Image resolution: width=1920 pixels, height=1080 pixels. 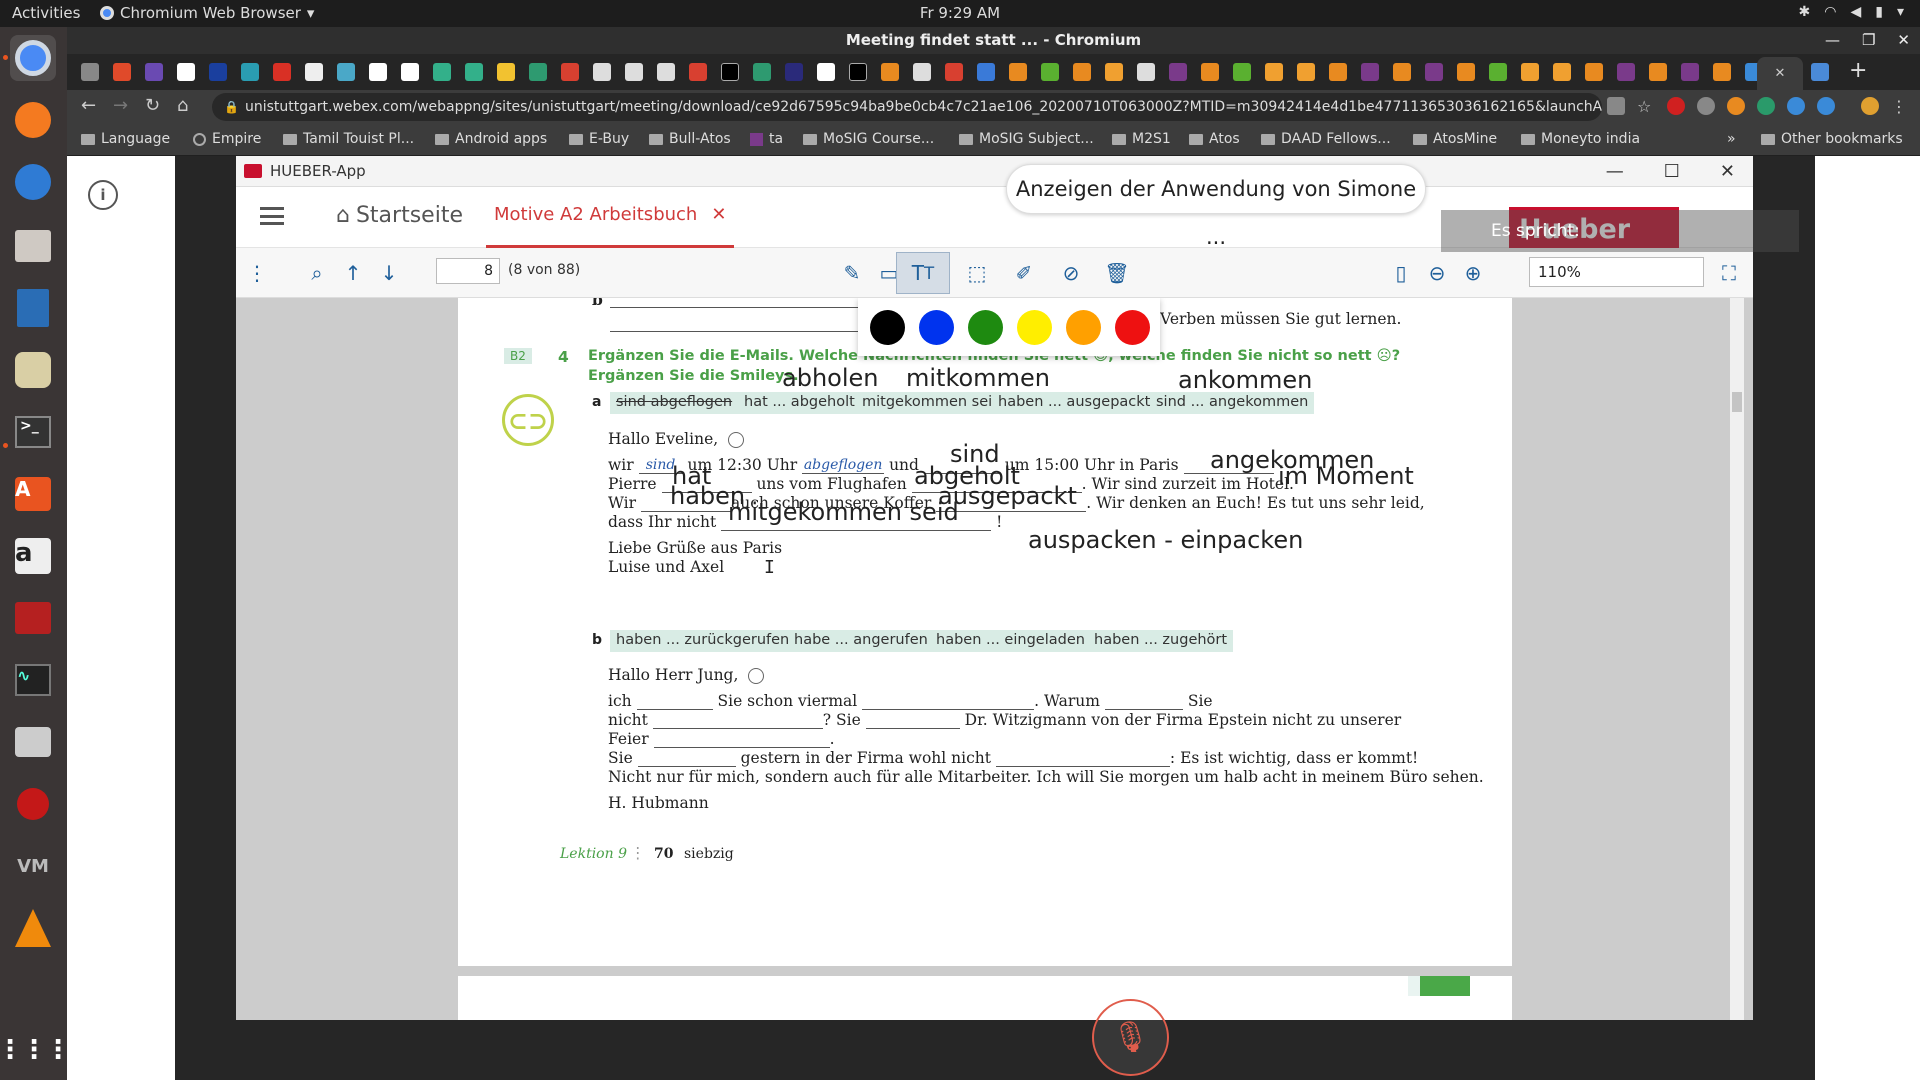 I want to click on bookmark-item: Language, so click(x=125, y=139).